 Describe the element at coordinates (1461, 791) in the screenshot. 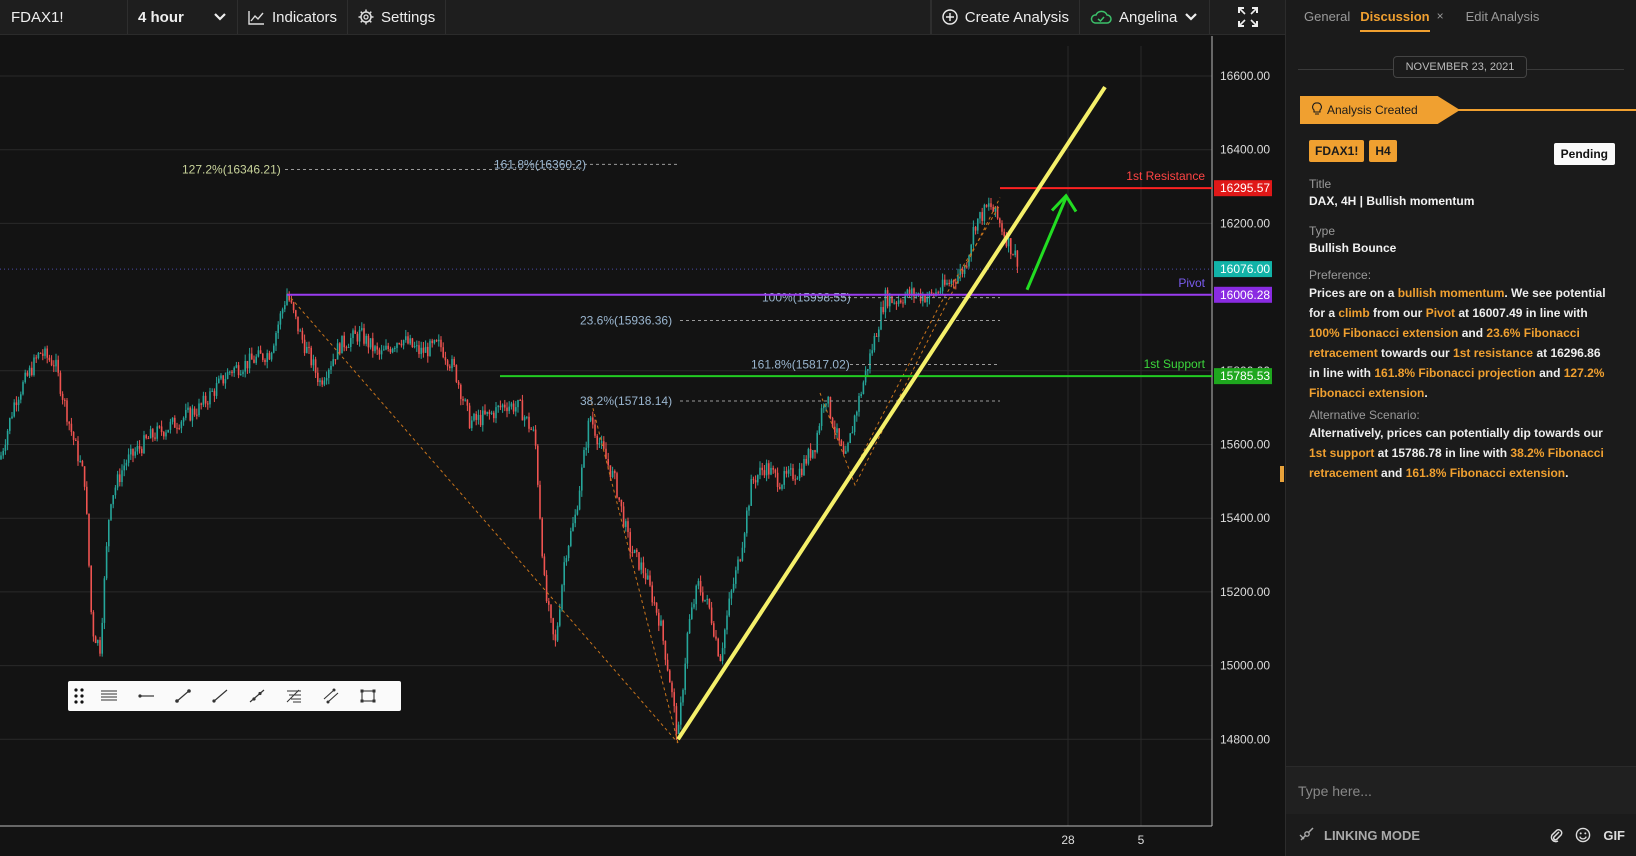

I see `message-input` at that location.